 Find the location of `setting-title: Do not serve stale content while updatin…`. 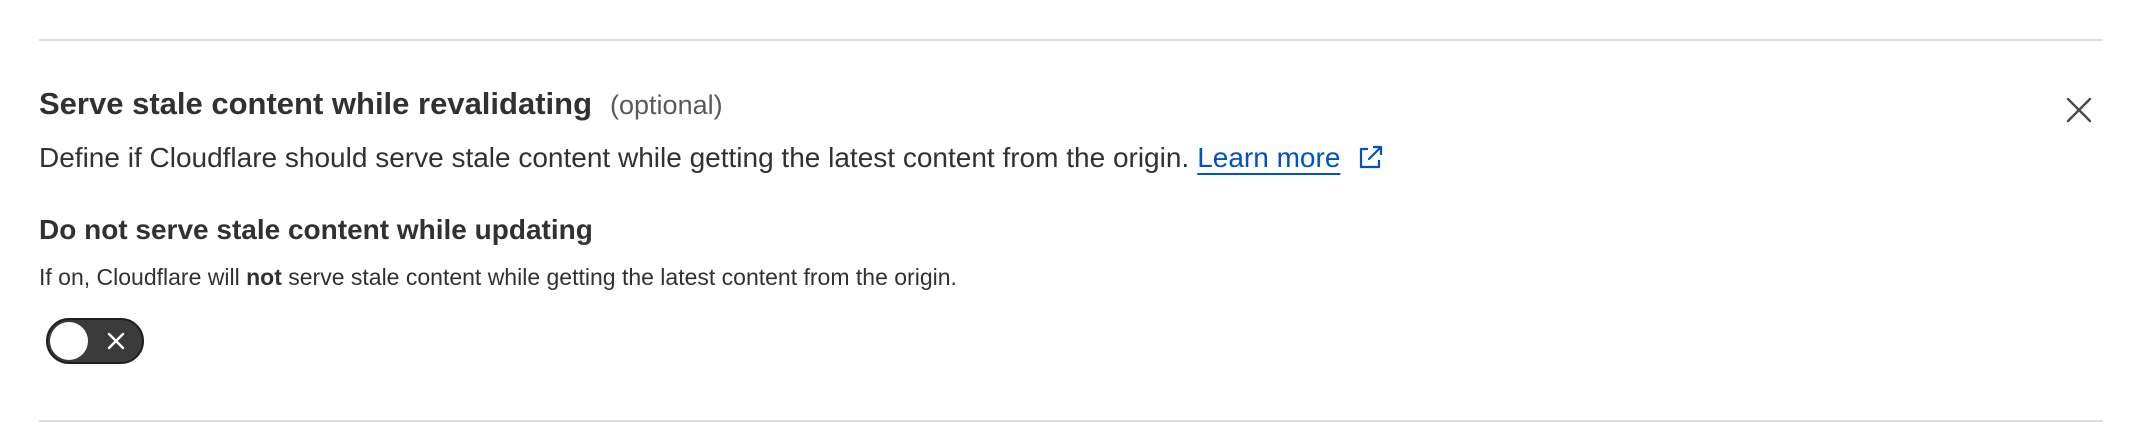

setting-title: Do not serve stale content while updatin… is located at coordinates (316, 229).